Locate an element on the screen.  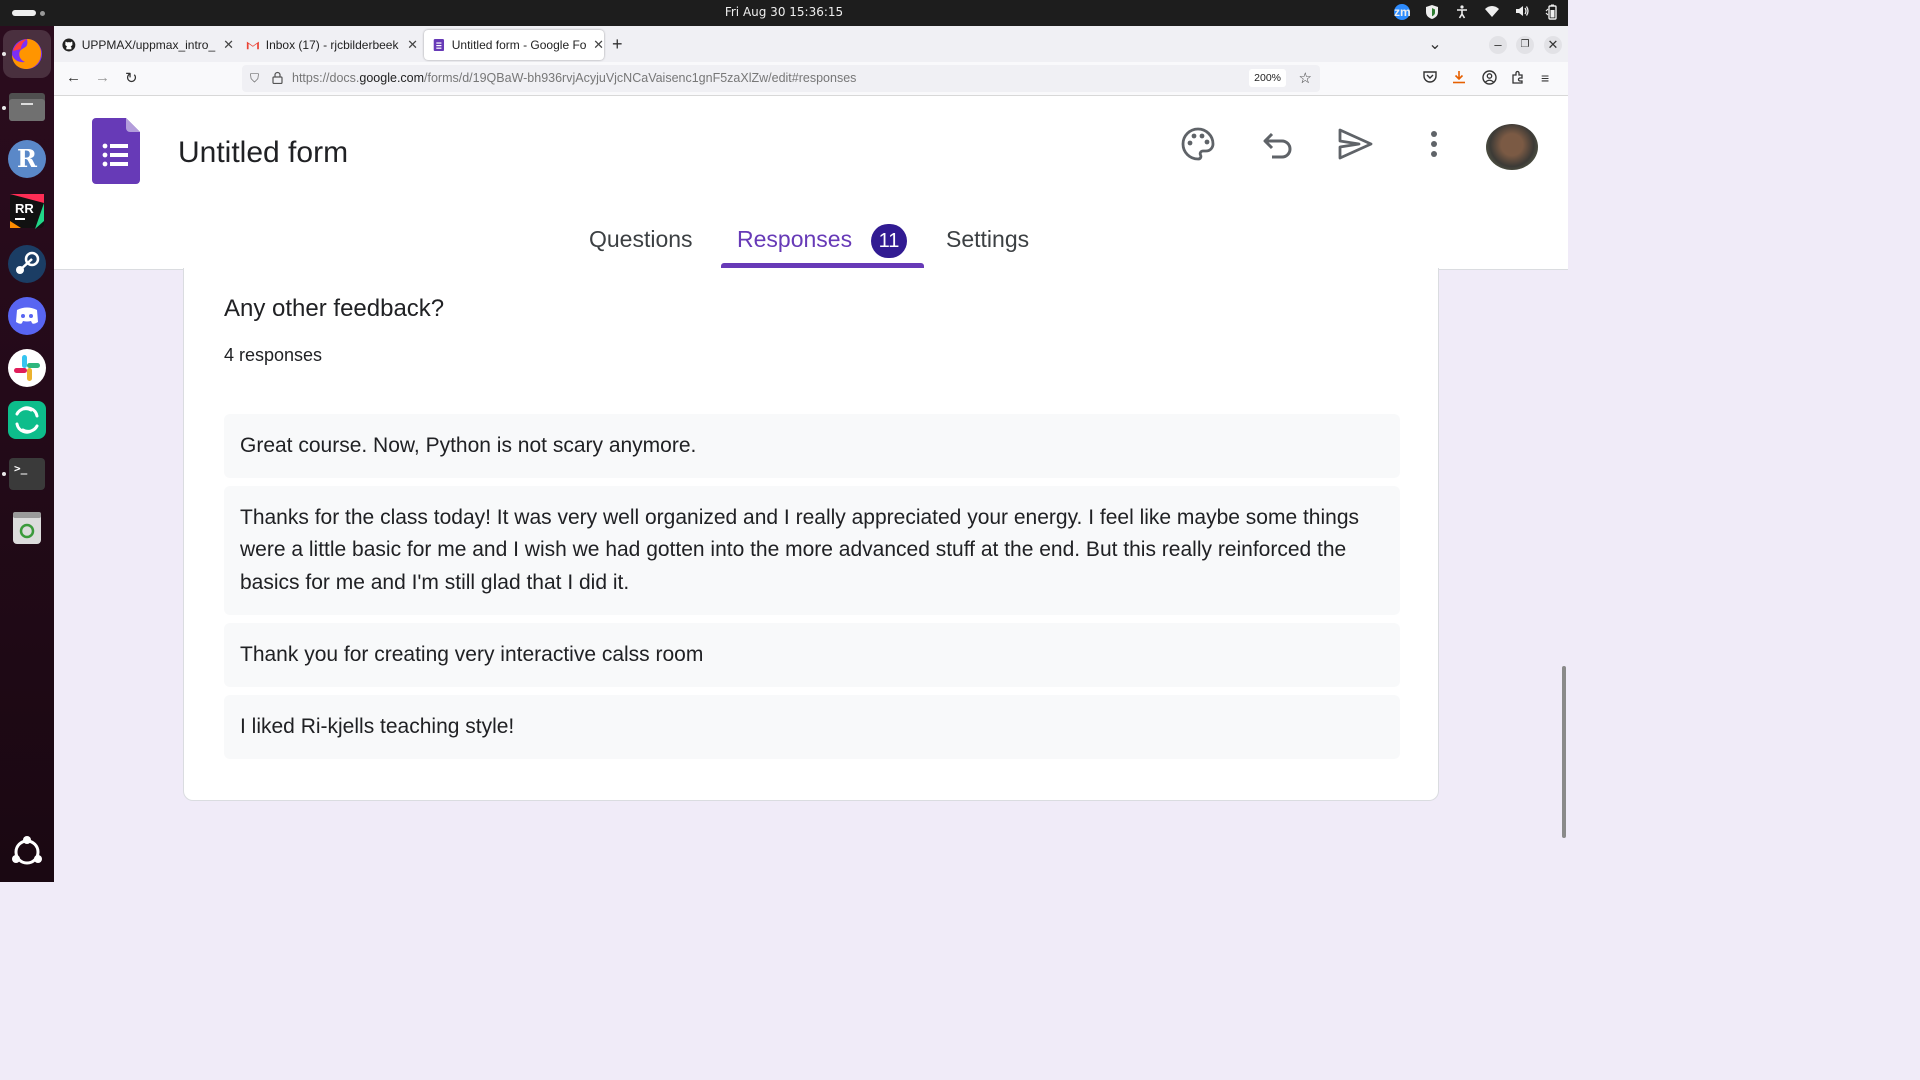
reload-icon: ↻ is located at coordinates (131, 78).